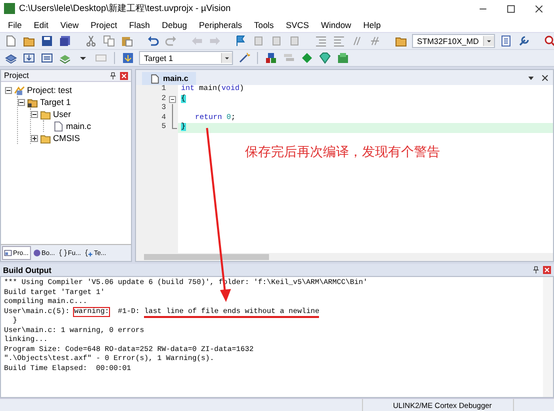 The width and height of the screenshot is (554, 411). Describe the element at coordinates (15, 25) in the screenshot. I see `menu-item: File` at that location.